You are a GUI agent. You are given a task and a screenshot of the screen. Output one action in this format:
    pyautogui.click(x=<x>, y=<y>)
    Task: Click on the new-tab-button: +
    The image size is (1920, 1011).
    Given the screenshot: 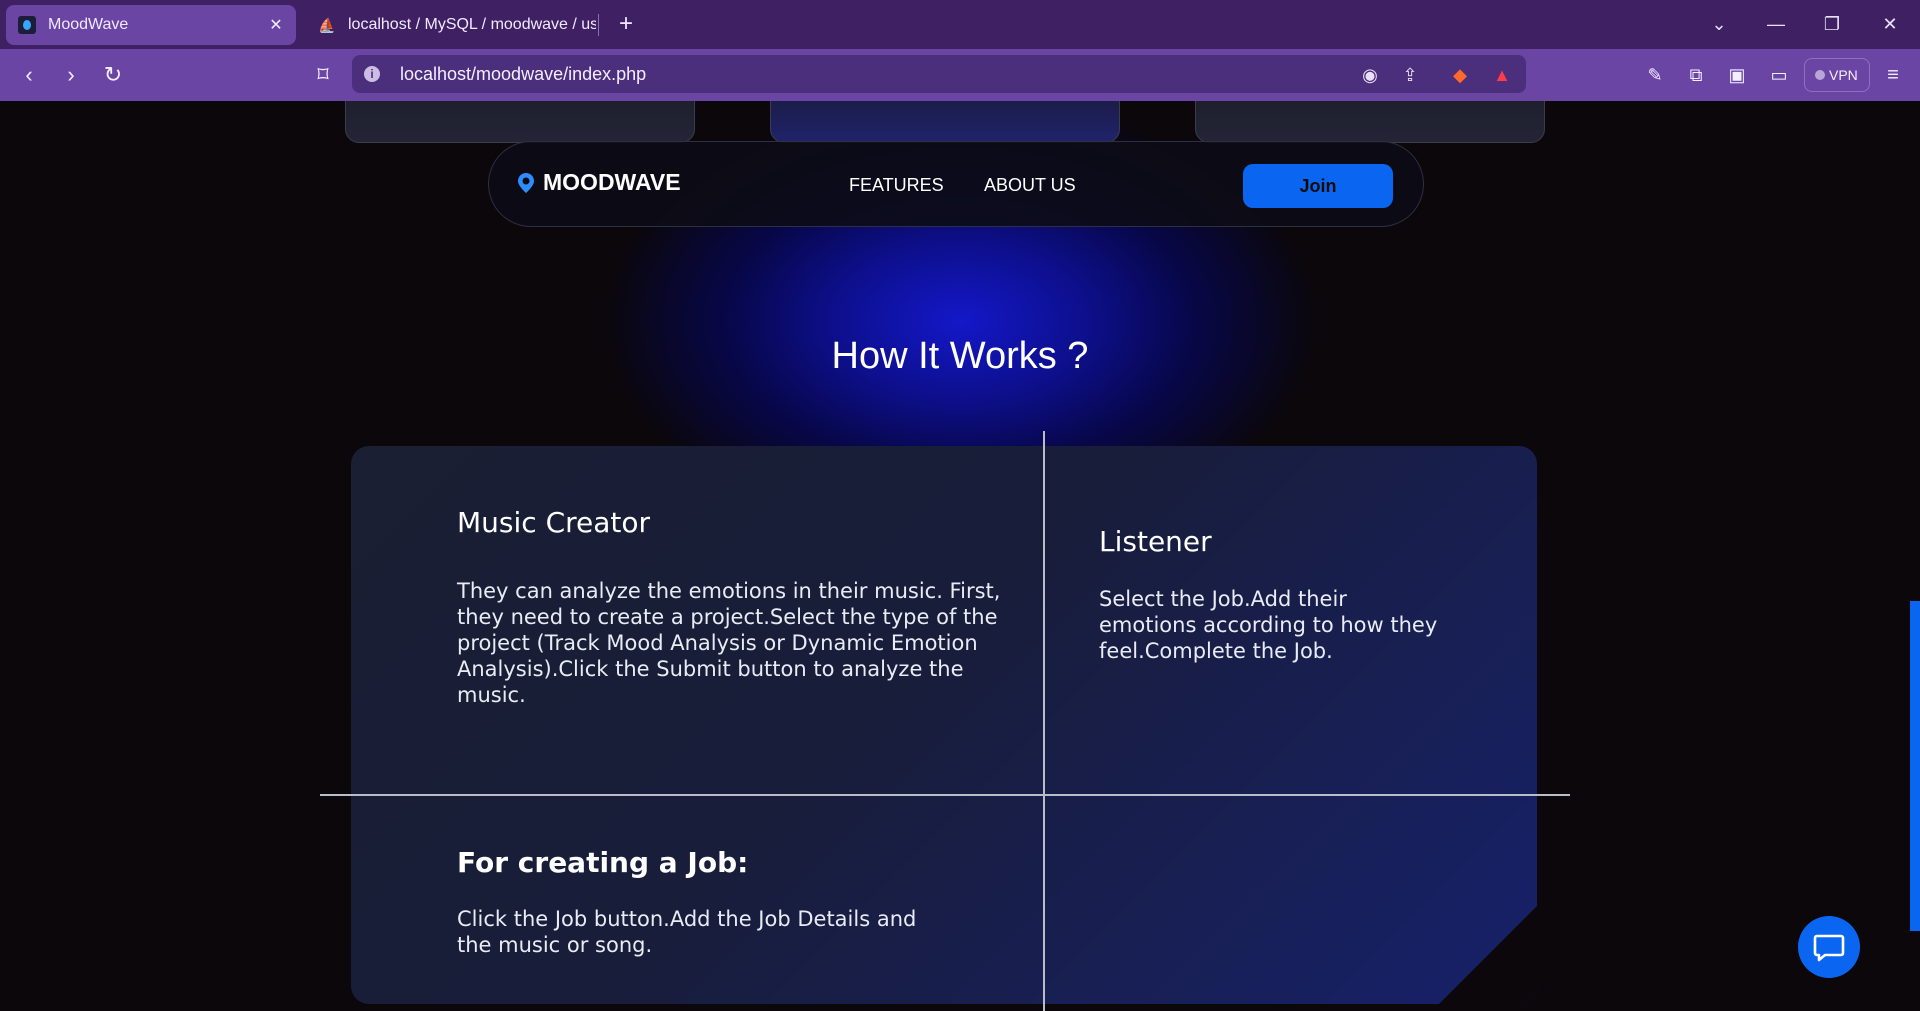 What is the action you would take?
    pyautogui.click(x=626, y=24)
    